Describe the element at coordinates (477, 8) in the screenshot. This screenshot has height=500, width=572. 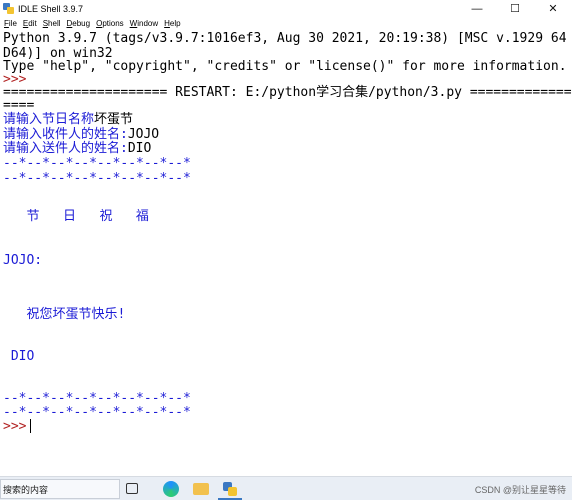
I see `minimize-button: —` at that location.